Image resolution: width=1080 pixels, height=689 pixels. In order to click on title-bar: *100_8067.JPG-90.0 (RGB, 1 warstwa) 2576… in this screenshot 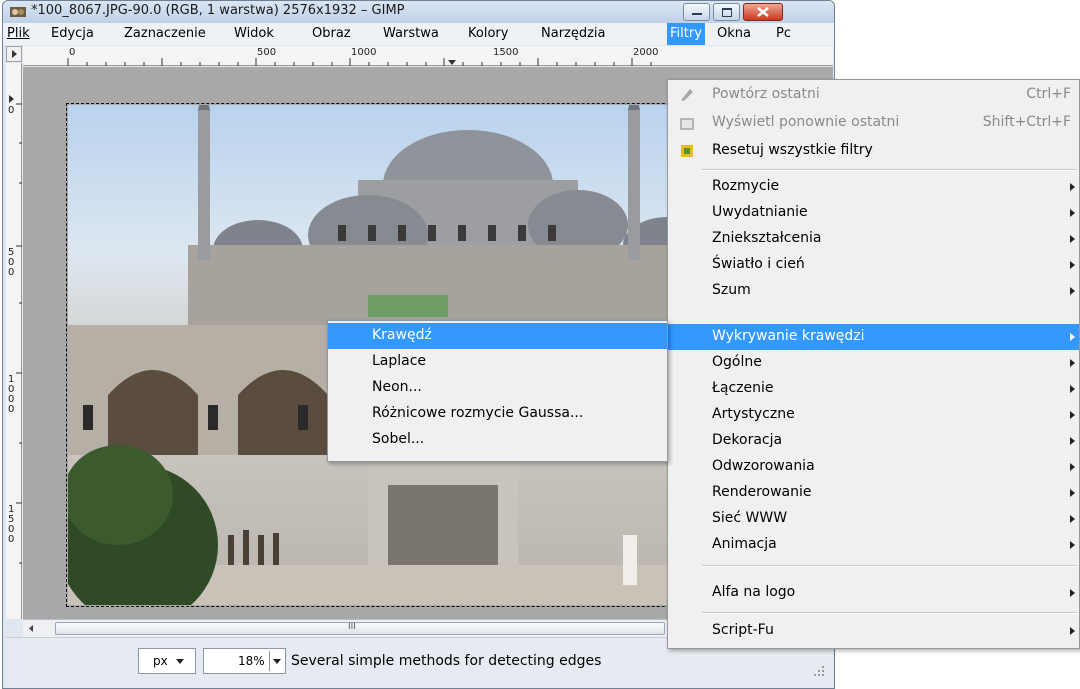, I will do `click(418, 12)`.